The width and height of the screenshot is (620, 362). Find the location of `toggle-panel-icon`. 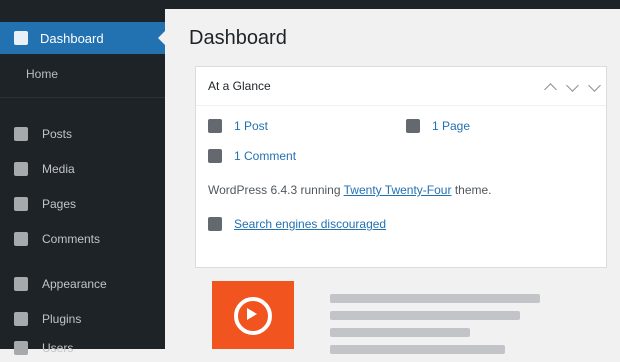

toggle-panel-icon is located at coordinates (594, 85).